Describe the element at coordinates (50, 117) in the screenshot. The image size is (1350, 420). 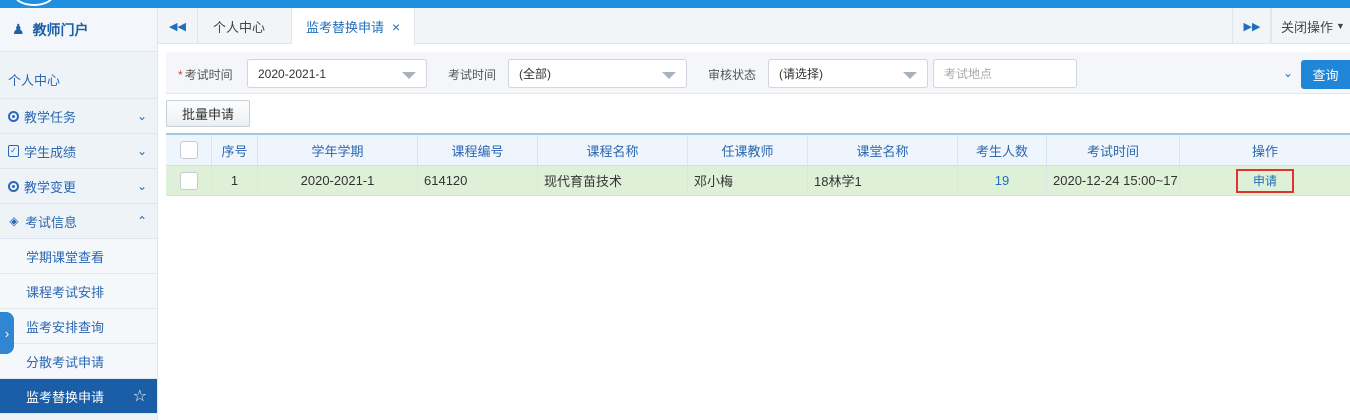
I see `sidebar-item-label: 教学任务` at that location.